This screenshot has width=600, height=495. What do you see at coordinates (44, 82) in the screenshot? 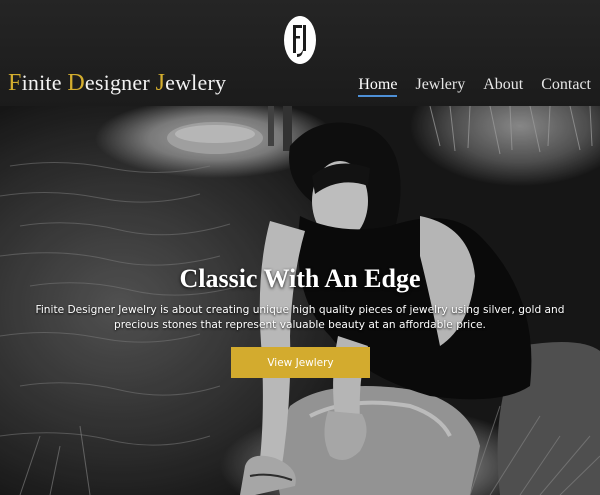
I see `brand-text: inite` at bounding box center [44, 82].